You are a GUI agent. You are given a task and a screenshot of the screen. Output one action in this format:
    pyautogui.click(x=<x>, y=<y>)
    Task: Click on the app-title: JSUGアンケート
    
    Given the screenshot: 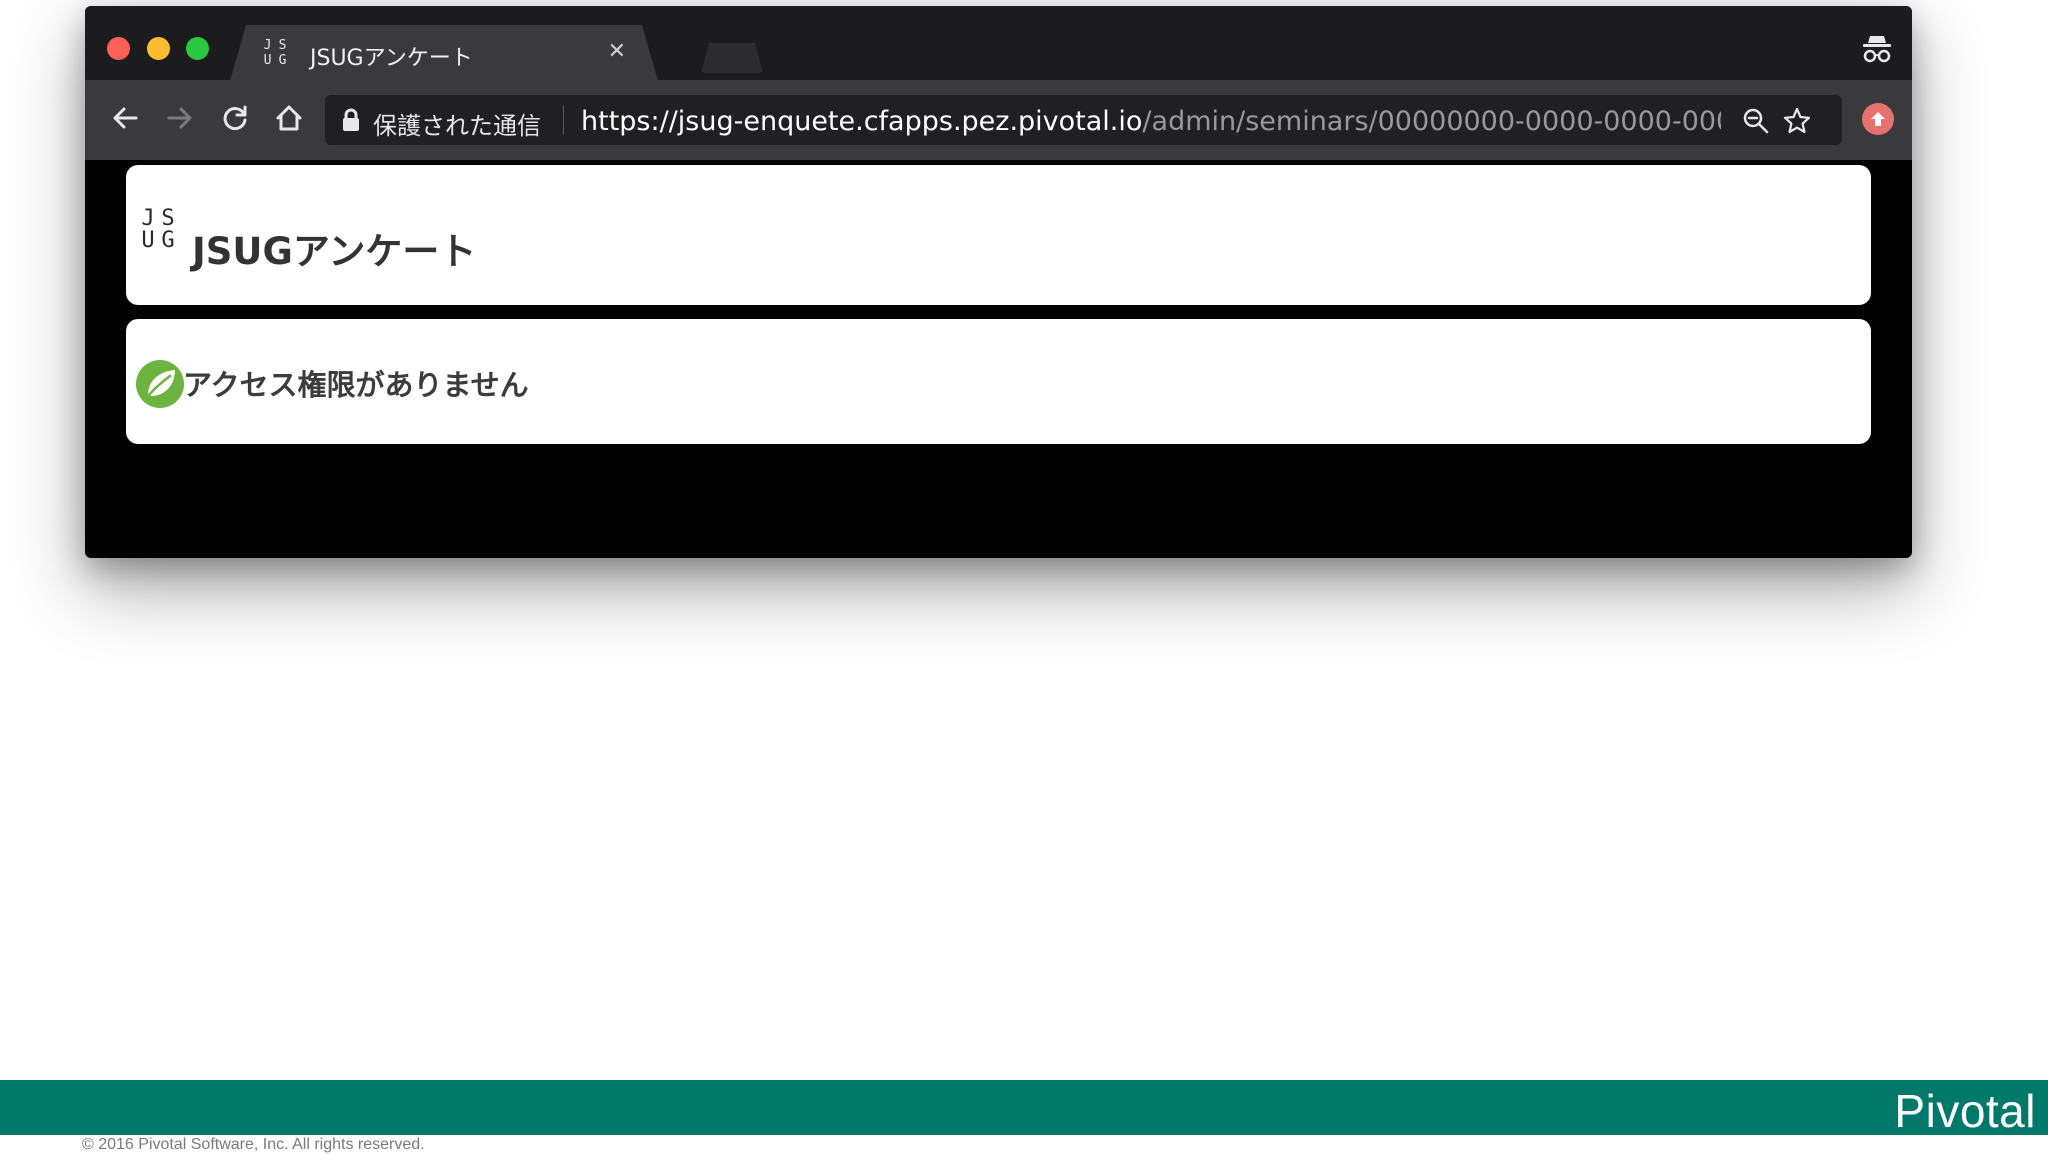 What is the action you would take?
    pyautogui.click(x=334, y=251)
    